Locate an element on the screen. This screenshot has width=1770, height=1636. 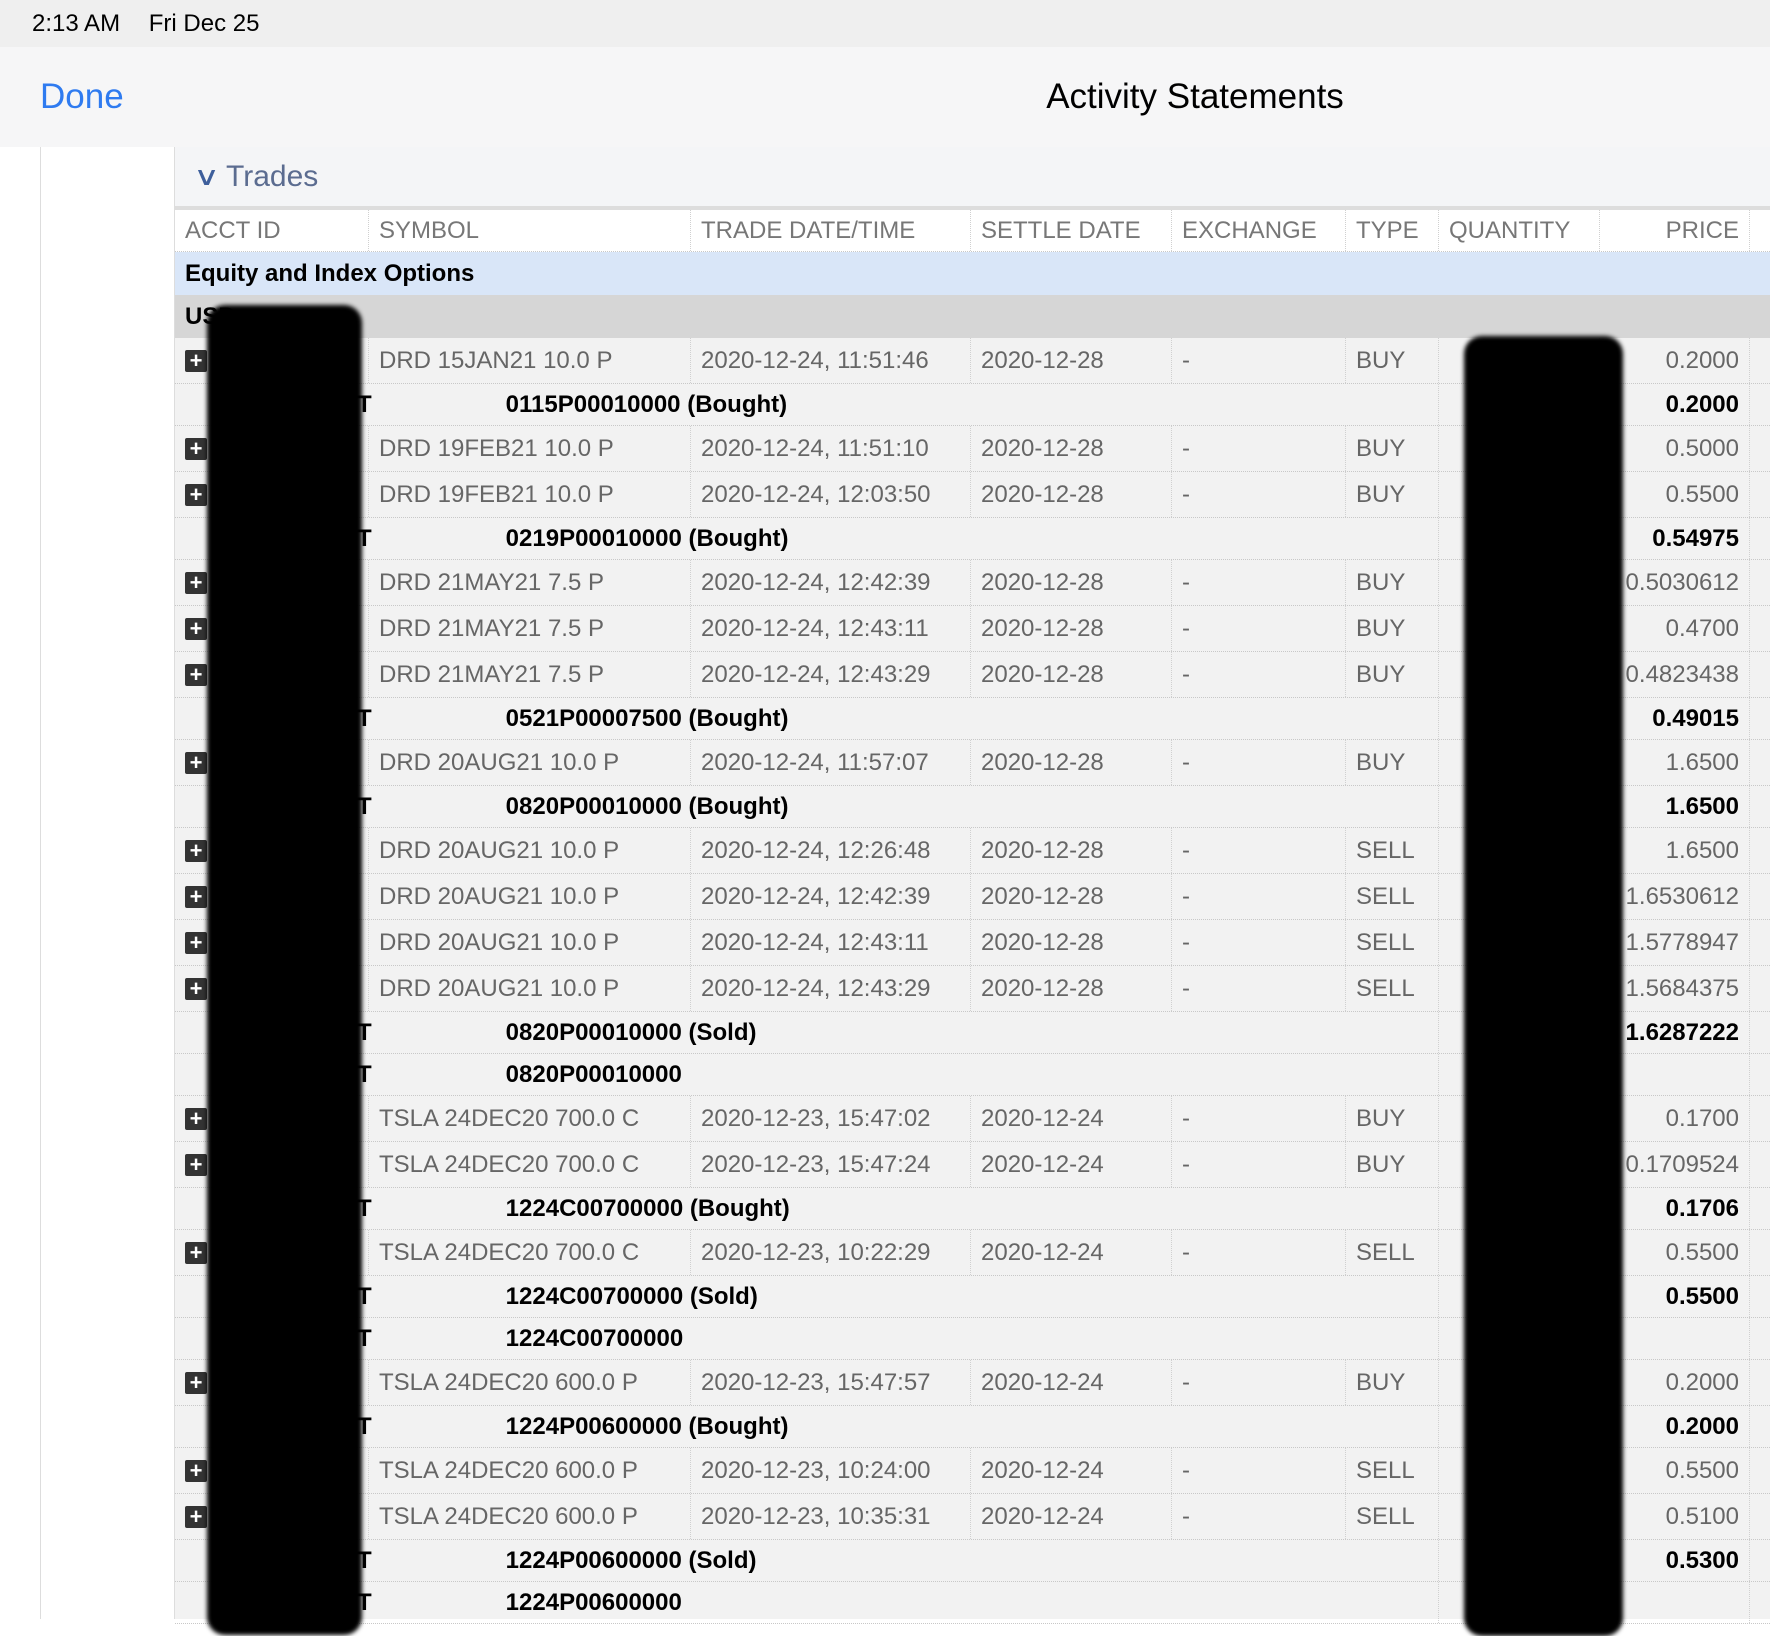
subtotal-label: T 0219P00010000 (Bought) is located at coordinates (573, 538).